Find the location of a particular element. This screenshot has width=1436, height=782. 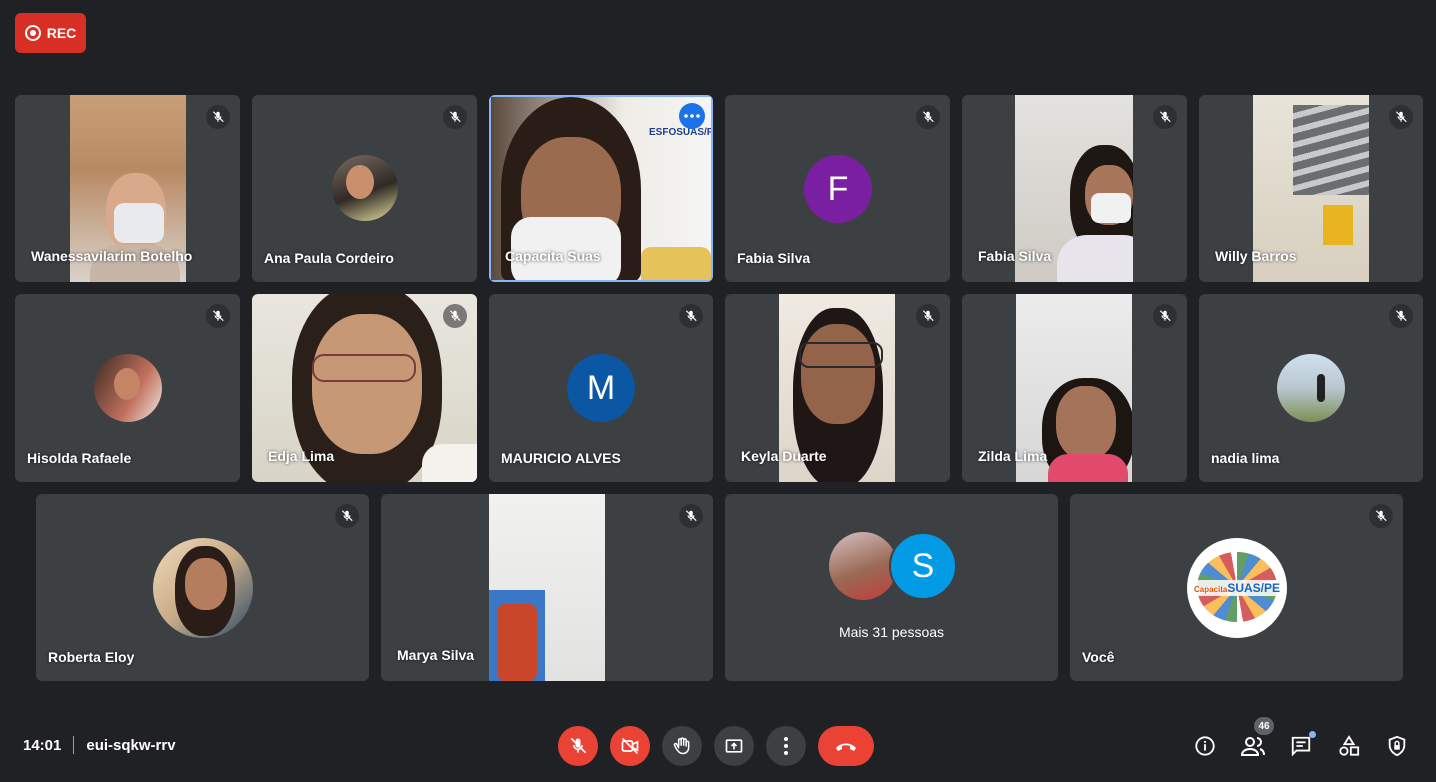

participant-tile: Roberta Eloy is located at coordinates (202, 587).